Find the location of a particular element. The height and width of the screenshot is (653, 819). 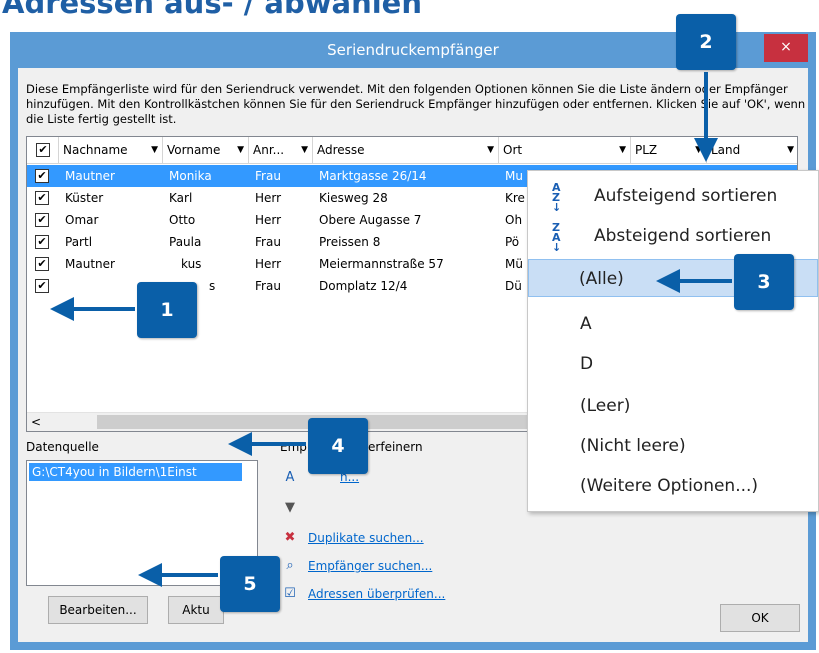

callout-badge-2: 2 is located at coordinates (706, 42).